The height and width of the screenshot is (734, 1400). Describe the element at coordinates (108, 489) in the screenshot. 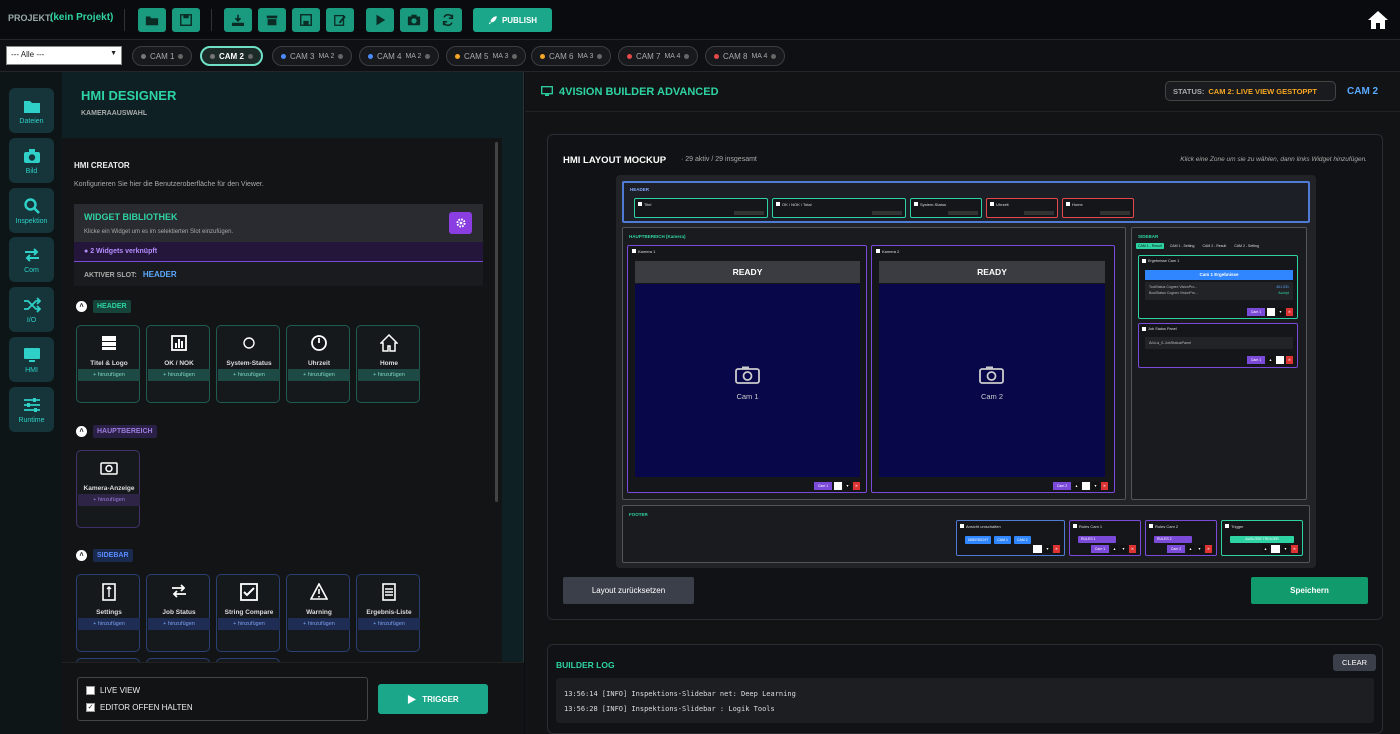

I see `widget-card-kamera-anzeige: Kamera-Anzeige + hinzufügen` at that location.